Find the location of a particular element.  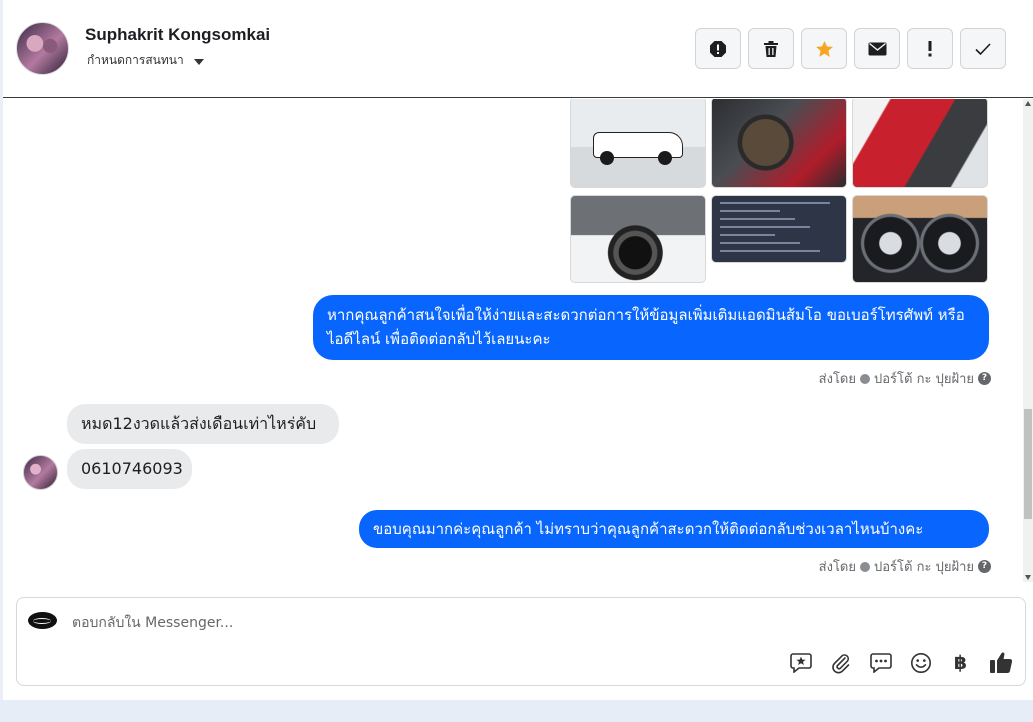

contact-avatar is located at coordinates (42, 48).